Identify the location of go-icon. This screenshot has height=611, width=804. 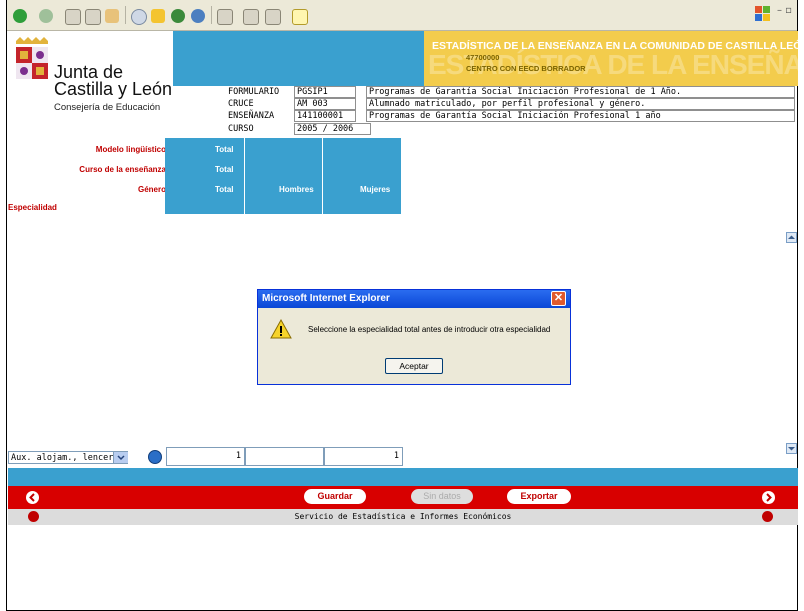
(155, 457).